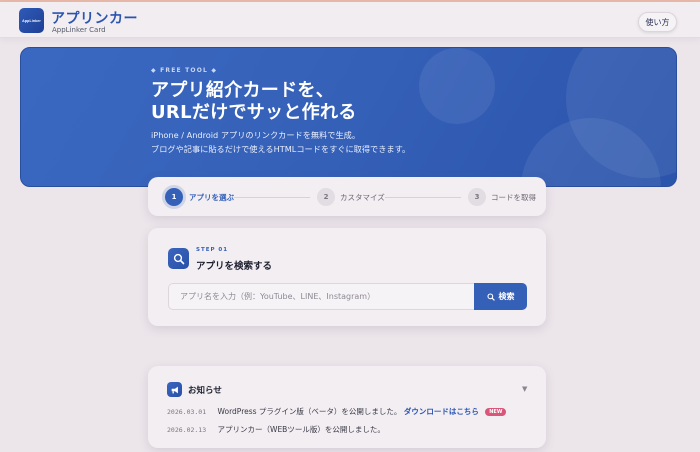  I want to click on step-3-label: コードを取得, so click(513, 197).